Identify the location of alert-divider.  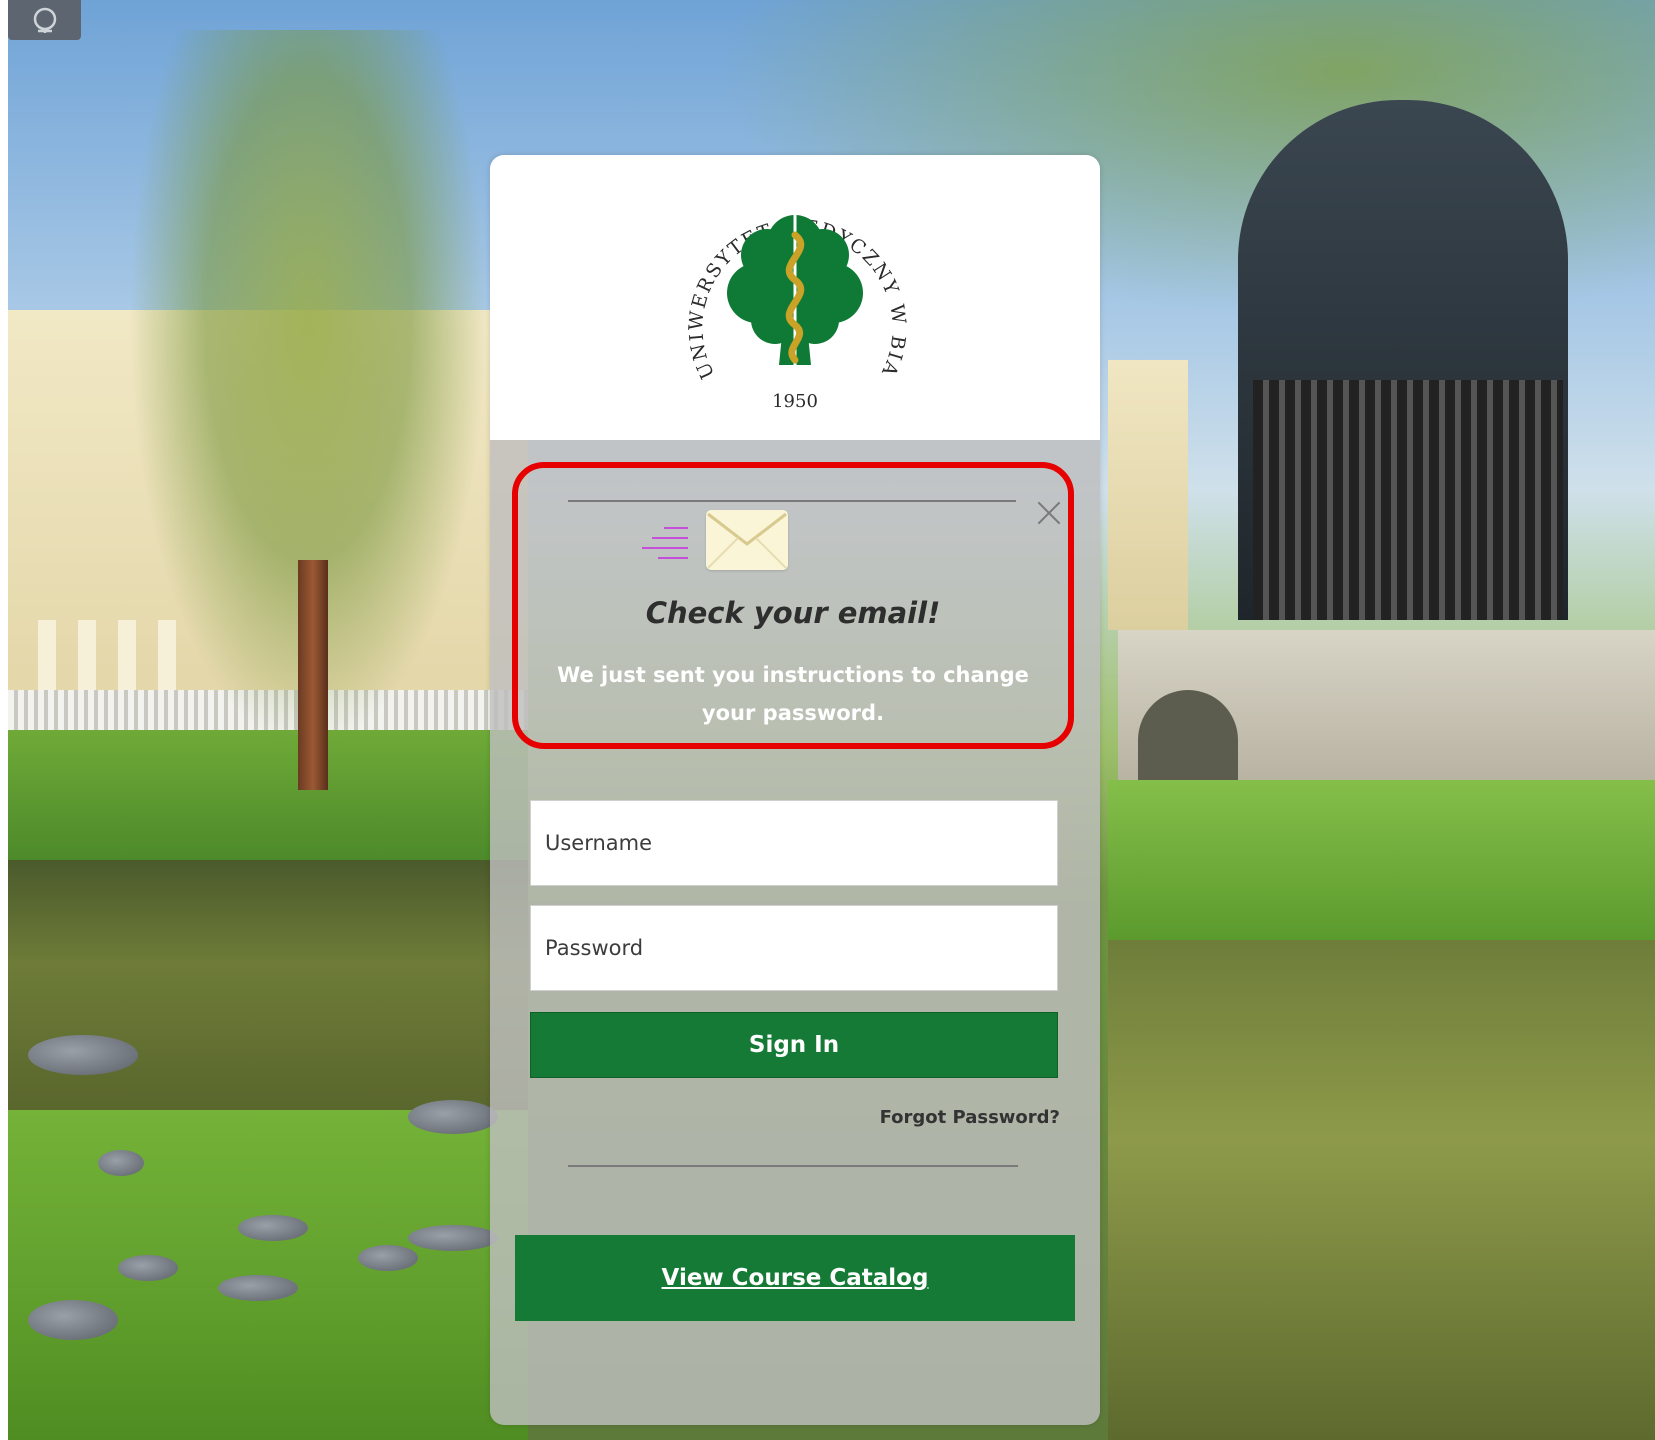
(792, 501).